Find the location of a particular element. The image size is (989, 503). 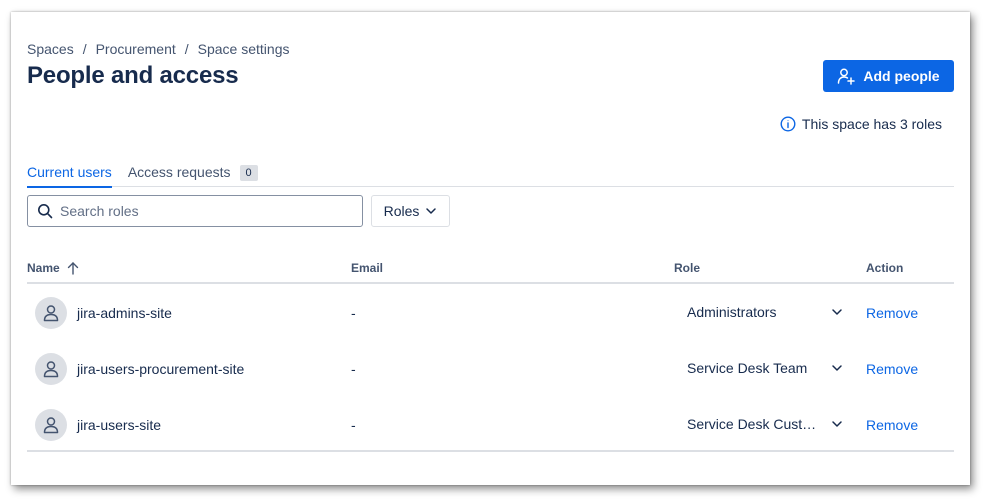

tab-current-users: Current users is located at coordinates (69, 174).